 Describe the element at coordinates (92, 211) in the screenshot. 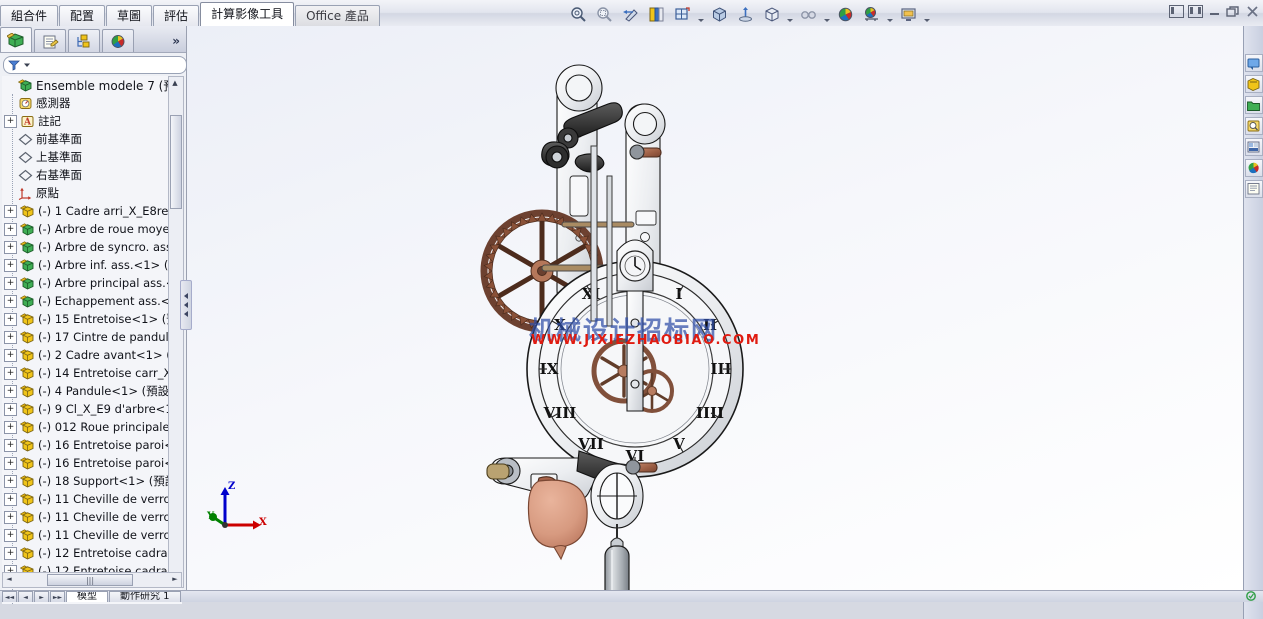

I see `tree-node: + (-) 1 Cadre arri_X_E8re<` at that location.